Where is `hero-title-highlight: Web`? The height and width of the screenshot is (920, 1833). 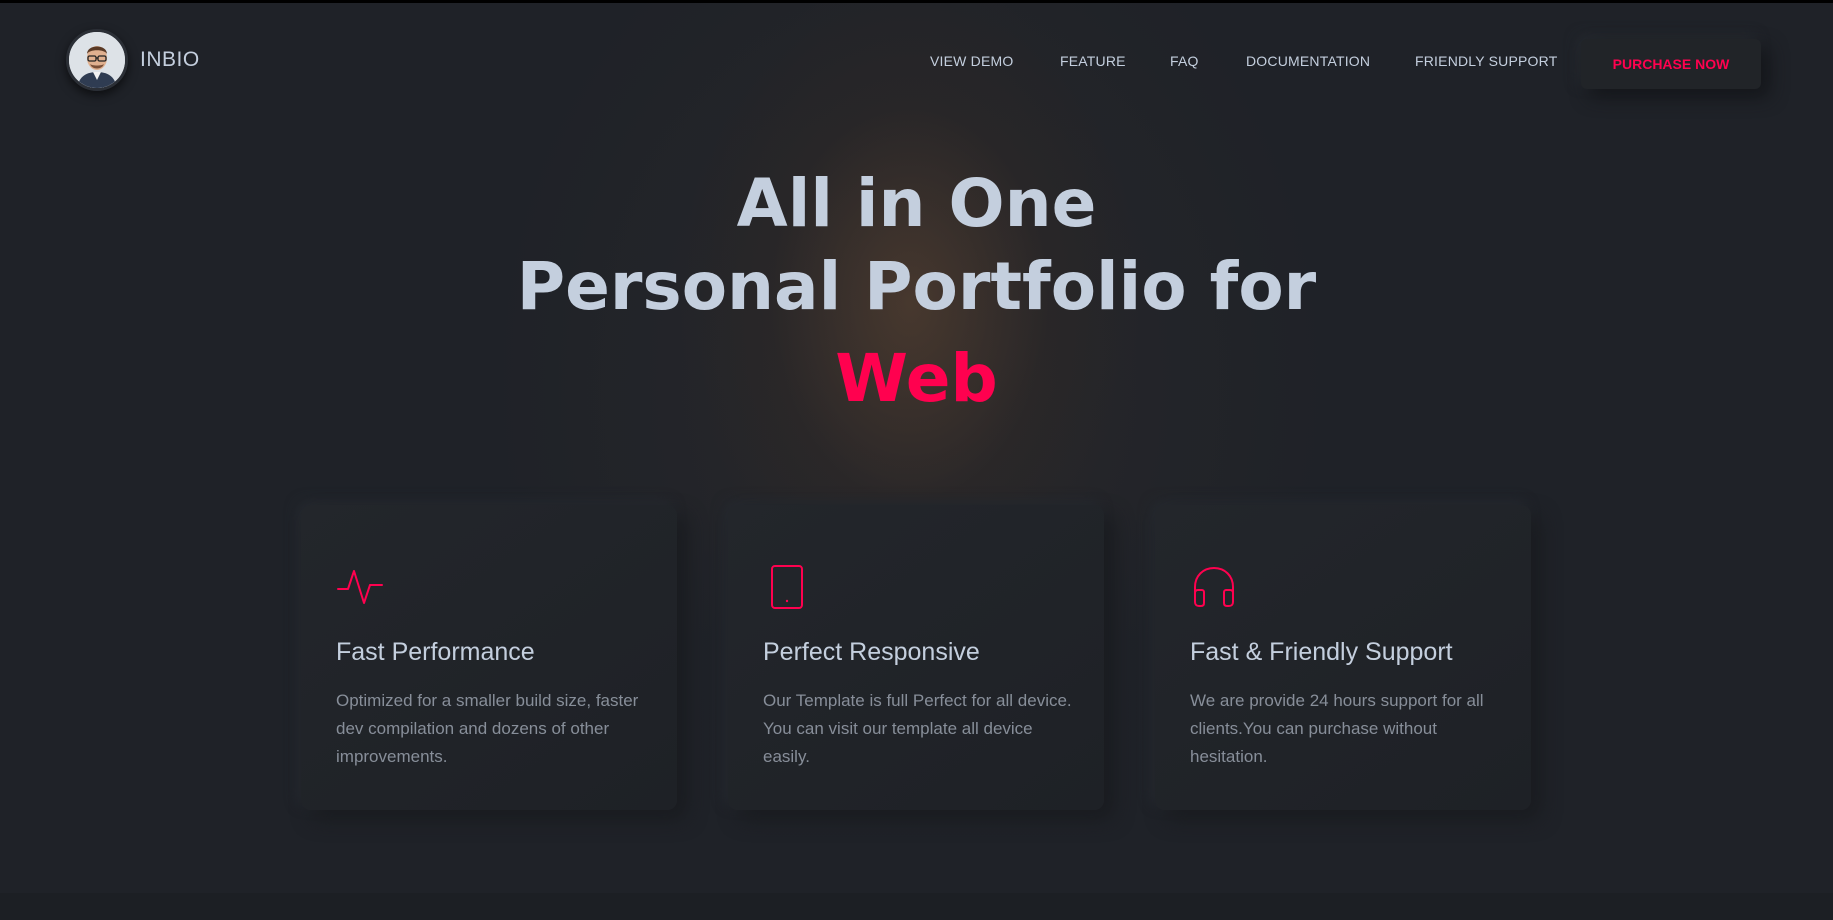
hero-title-highlight: Web is located at coordinates (916, 378).